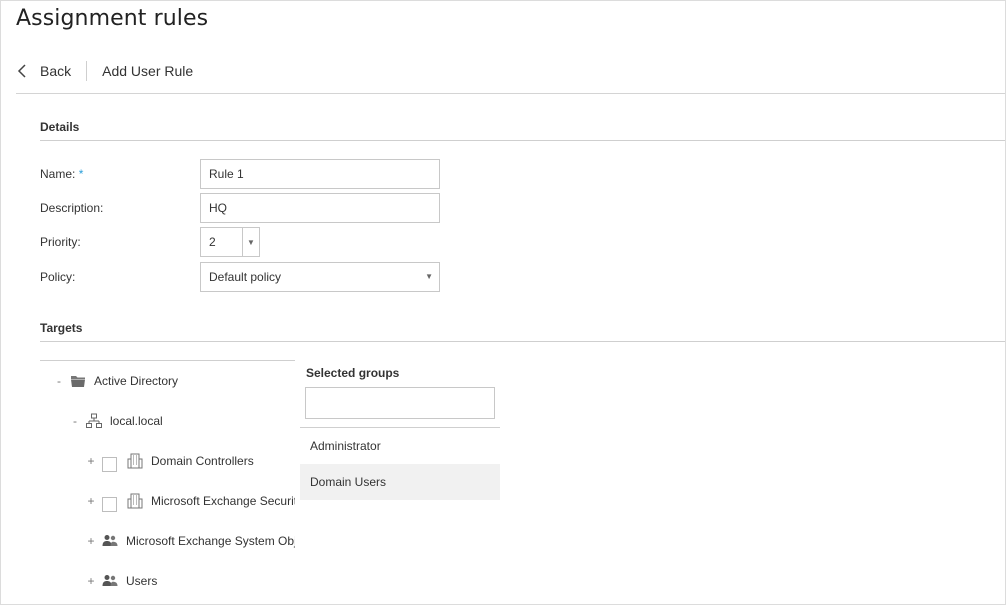  I want to click on name-input, so click(320, 174).